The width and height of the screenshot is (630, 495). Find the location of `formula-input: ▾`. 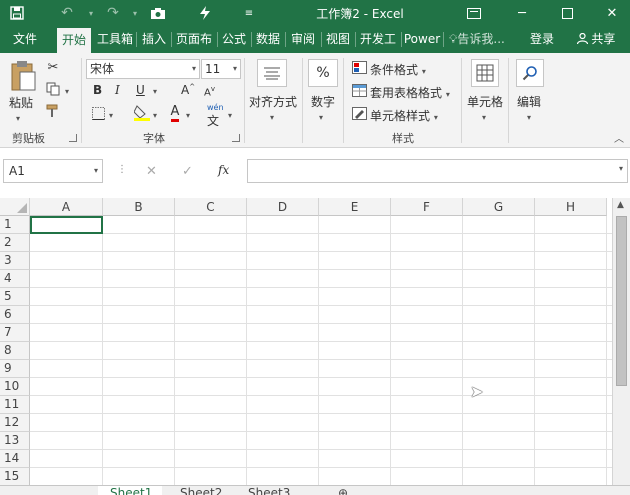

formula-input: ▾ is located at coordinates (437, 171).